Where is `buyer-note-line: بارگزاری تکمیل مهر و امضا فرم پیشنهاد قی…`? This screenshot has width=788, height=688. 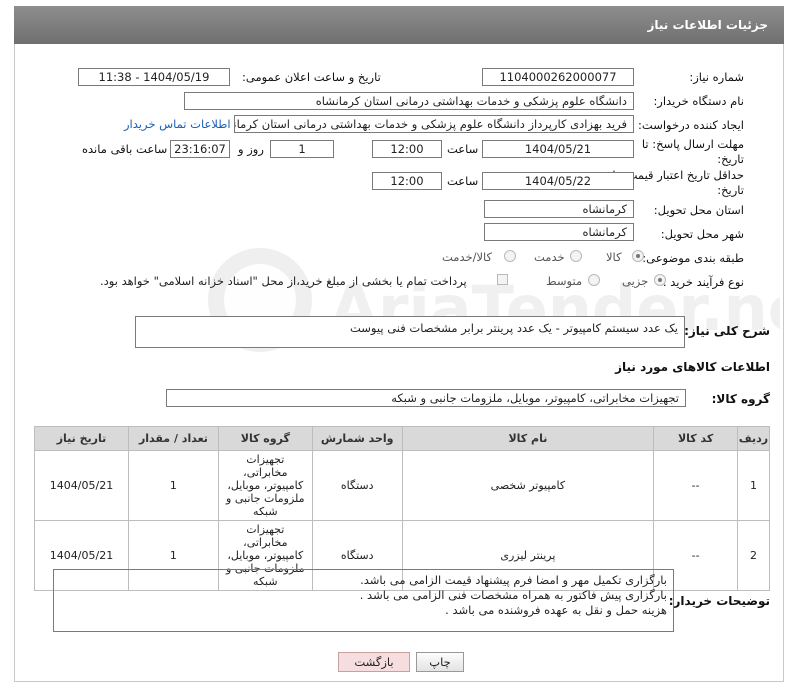
buyer-note-line: بارگزاری تکمیل مهر و امضا فرم پیشنهاد قی… is located at coordinates (513, 580).